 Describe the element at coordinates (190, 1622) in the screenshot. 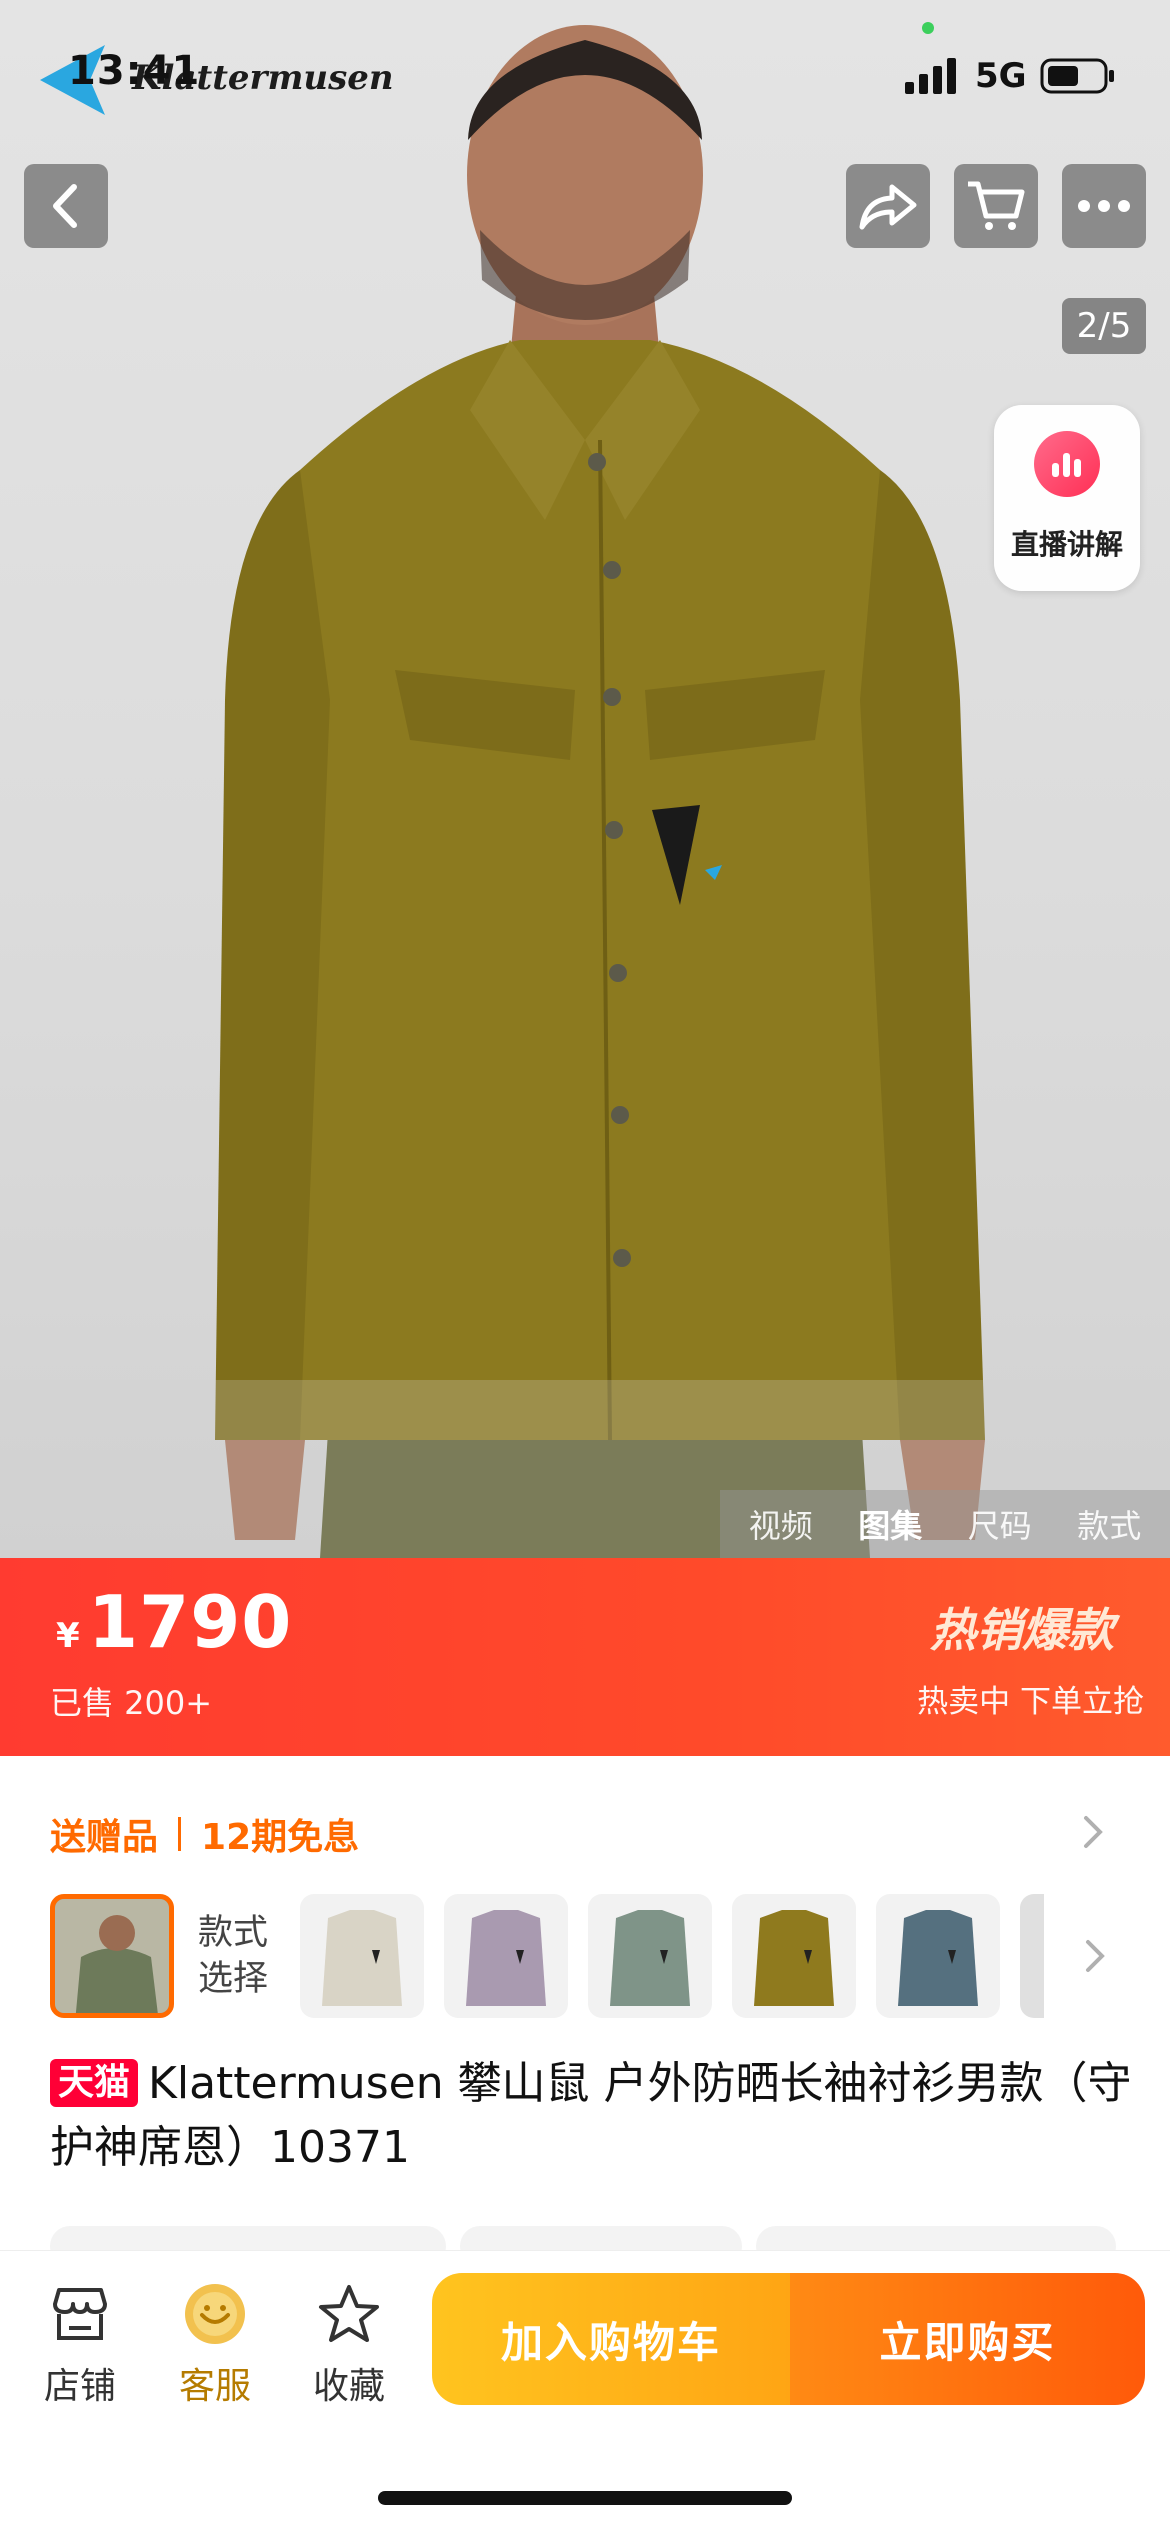

I see `price-value: 1790` at that location.